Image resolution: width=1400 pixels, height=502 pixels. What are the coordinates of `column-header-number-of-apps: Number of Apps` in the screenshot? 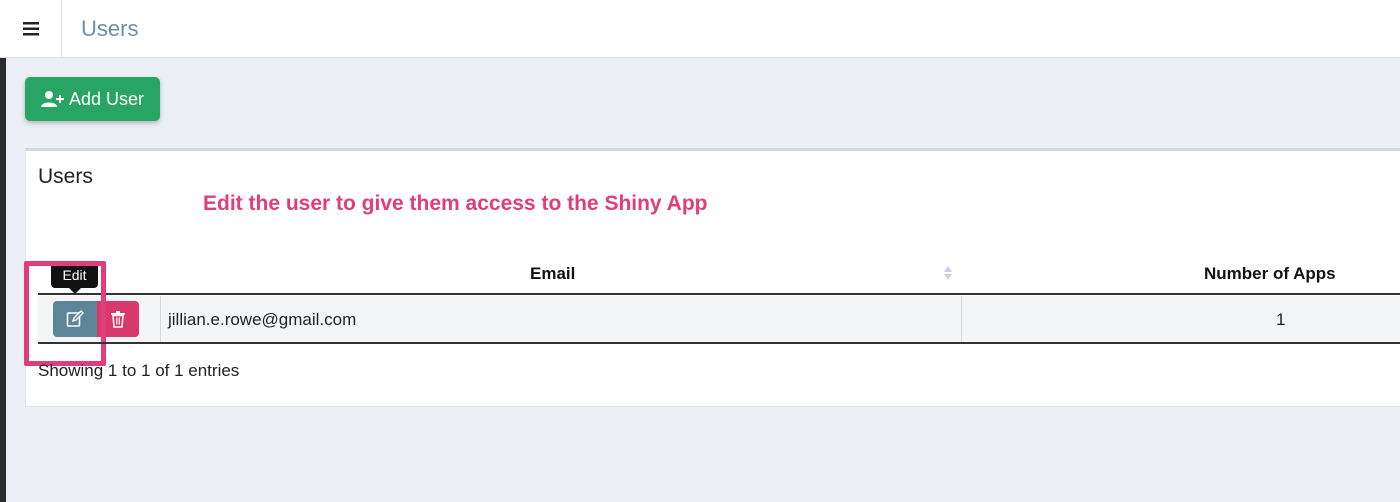 It's located at (1270, 274).